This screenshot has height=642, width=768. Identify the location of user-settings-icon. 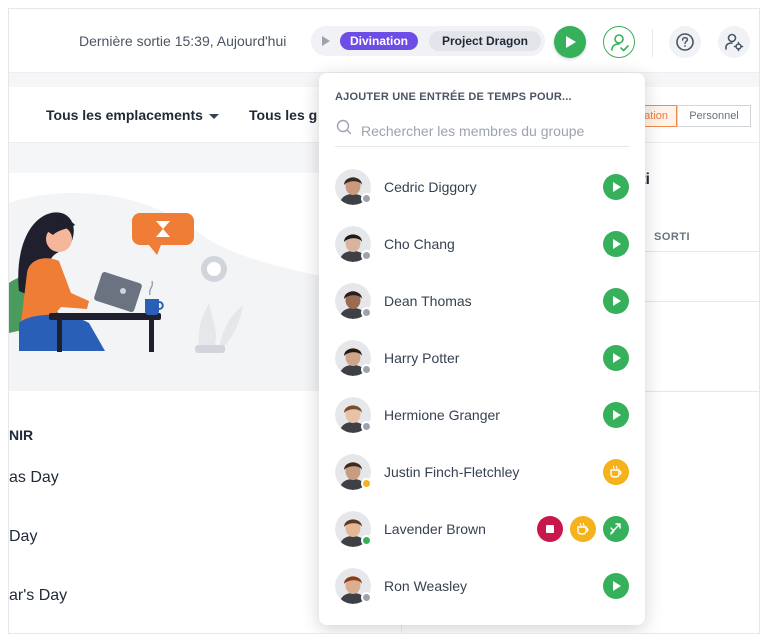
(734, 42).